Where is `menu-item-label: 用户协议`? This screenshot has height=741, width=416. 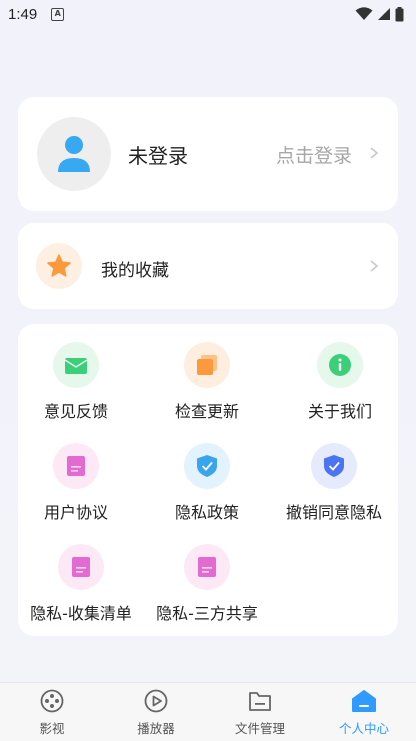 menu-item-label: 用户协议 is located at coordinates (75, 512).